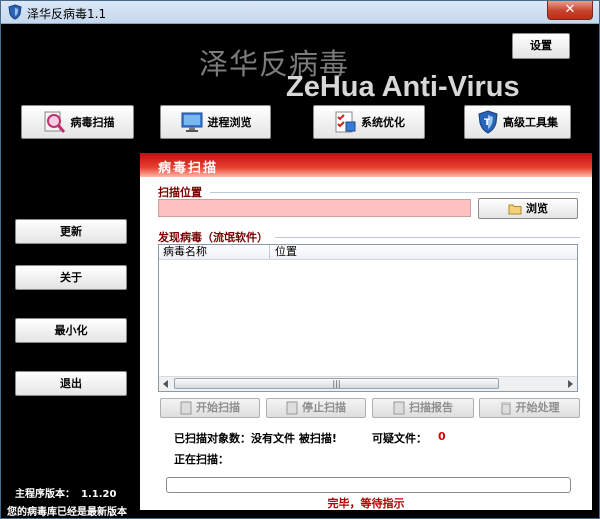  I want to click on report-icon, so click(399, 408).